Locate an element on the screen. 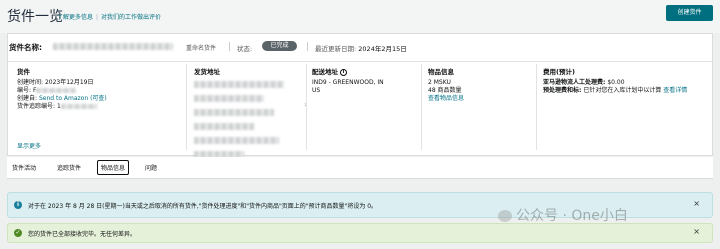 The width and height of the screenshot is (720, 249). created-time-row: 创建时间: 2023年12月19日 is located at coordinates (99, 83).